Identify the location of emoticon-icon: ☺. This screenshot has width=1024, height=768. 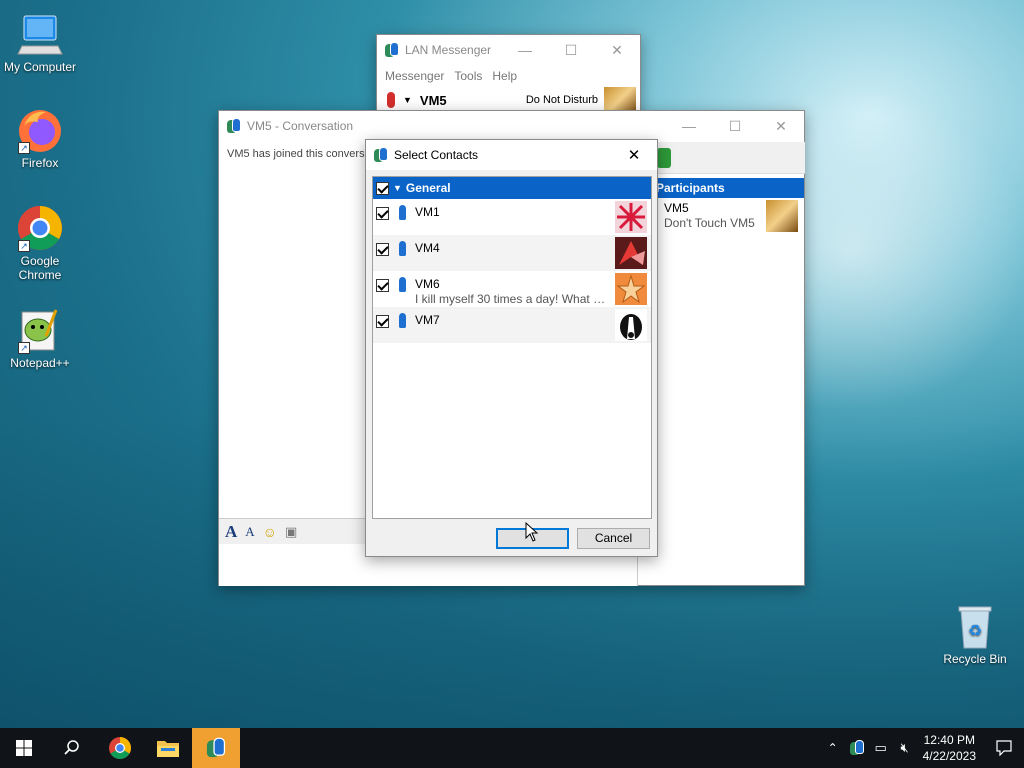
(270, 532).